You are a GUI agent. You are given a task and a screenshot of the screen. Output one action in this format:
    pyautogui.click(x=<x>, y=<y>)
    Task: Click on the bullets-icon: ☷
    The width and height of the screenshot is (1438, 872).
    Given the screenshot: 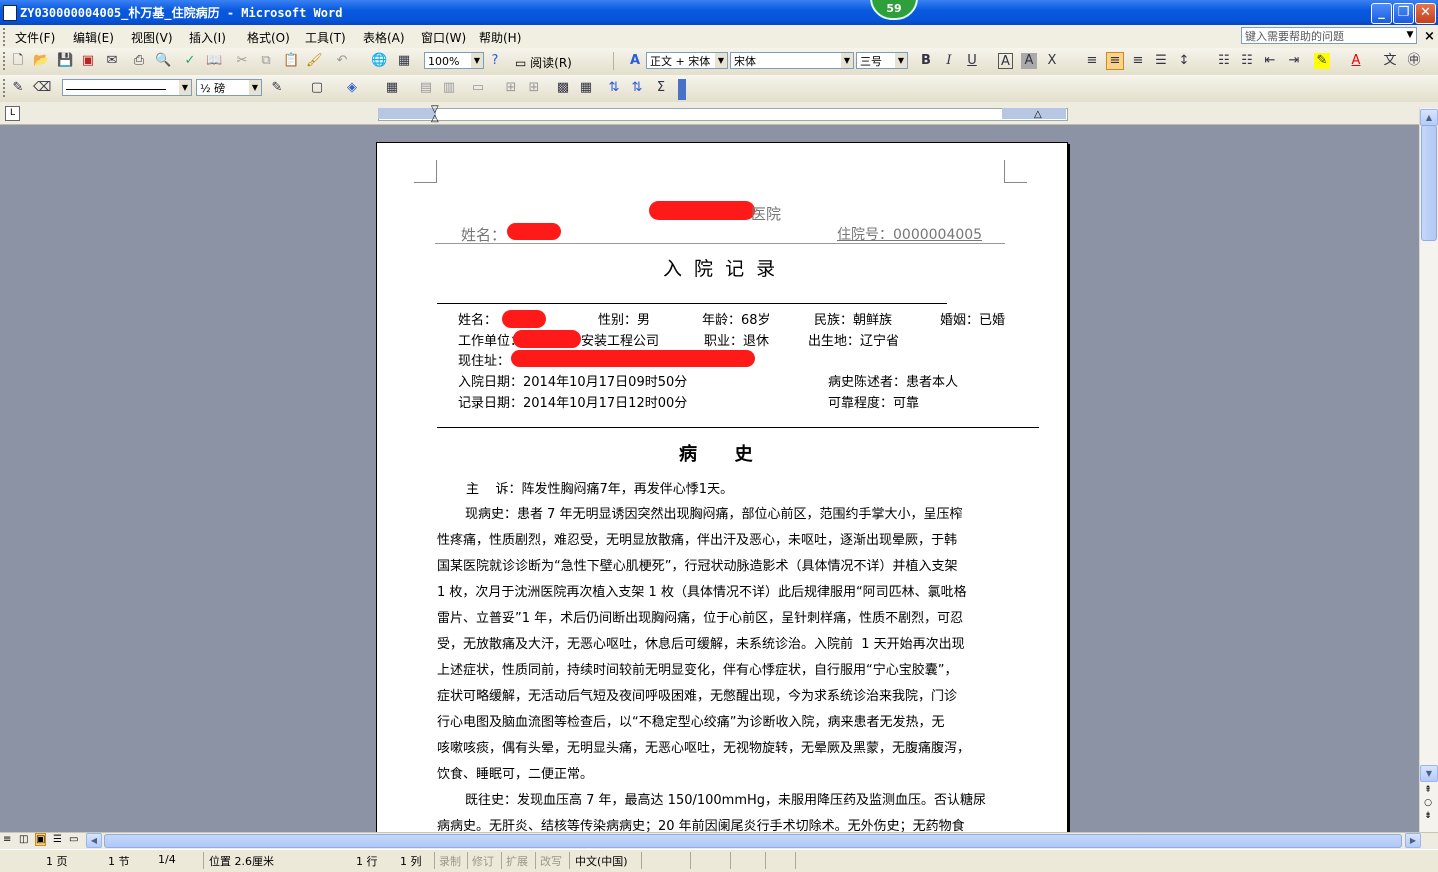 What is the action you would take?
    pyautogui.click(x=1247, y=61)
    